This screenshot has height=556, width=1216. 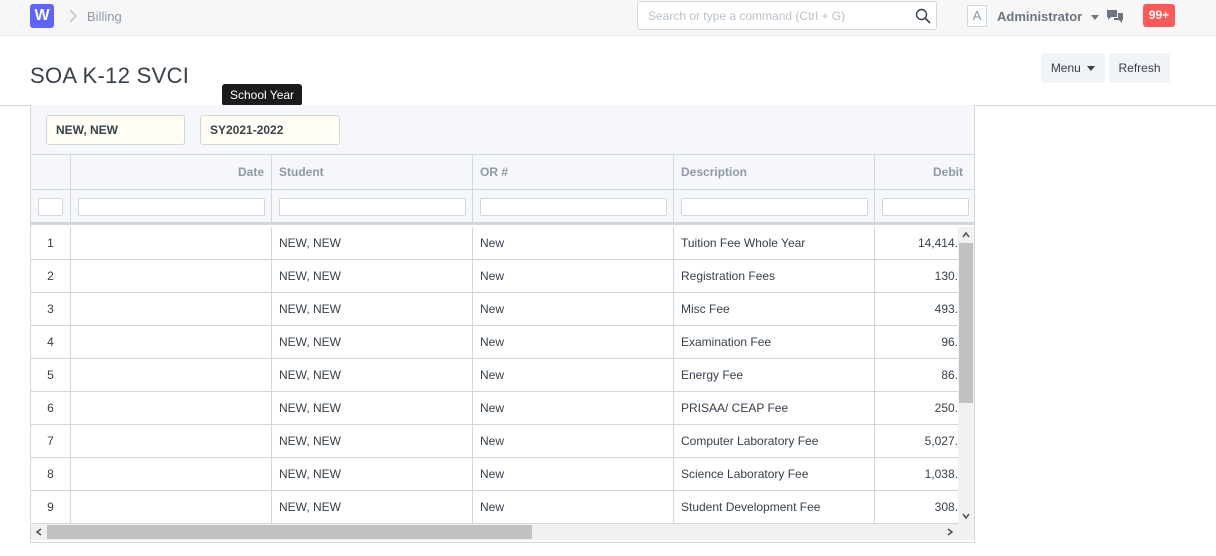 I want to click on filter-input-student, so click(x=372, y=207).